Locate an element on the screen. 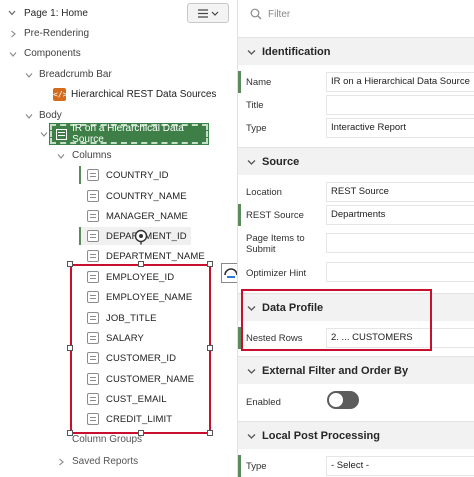  section-source: Source is located at coordinates (356, 161).